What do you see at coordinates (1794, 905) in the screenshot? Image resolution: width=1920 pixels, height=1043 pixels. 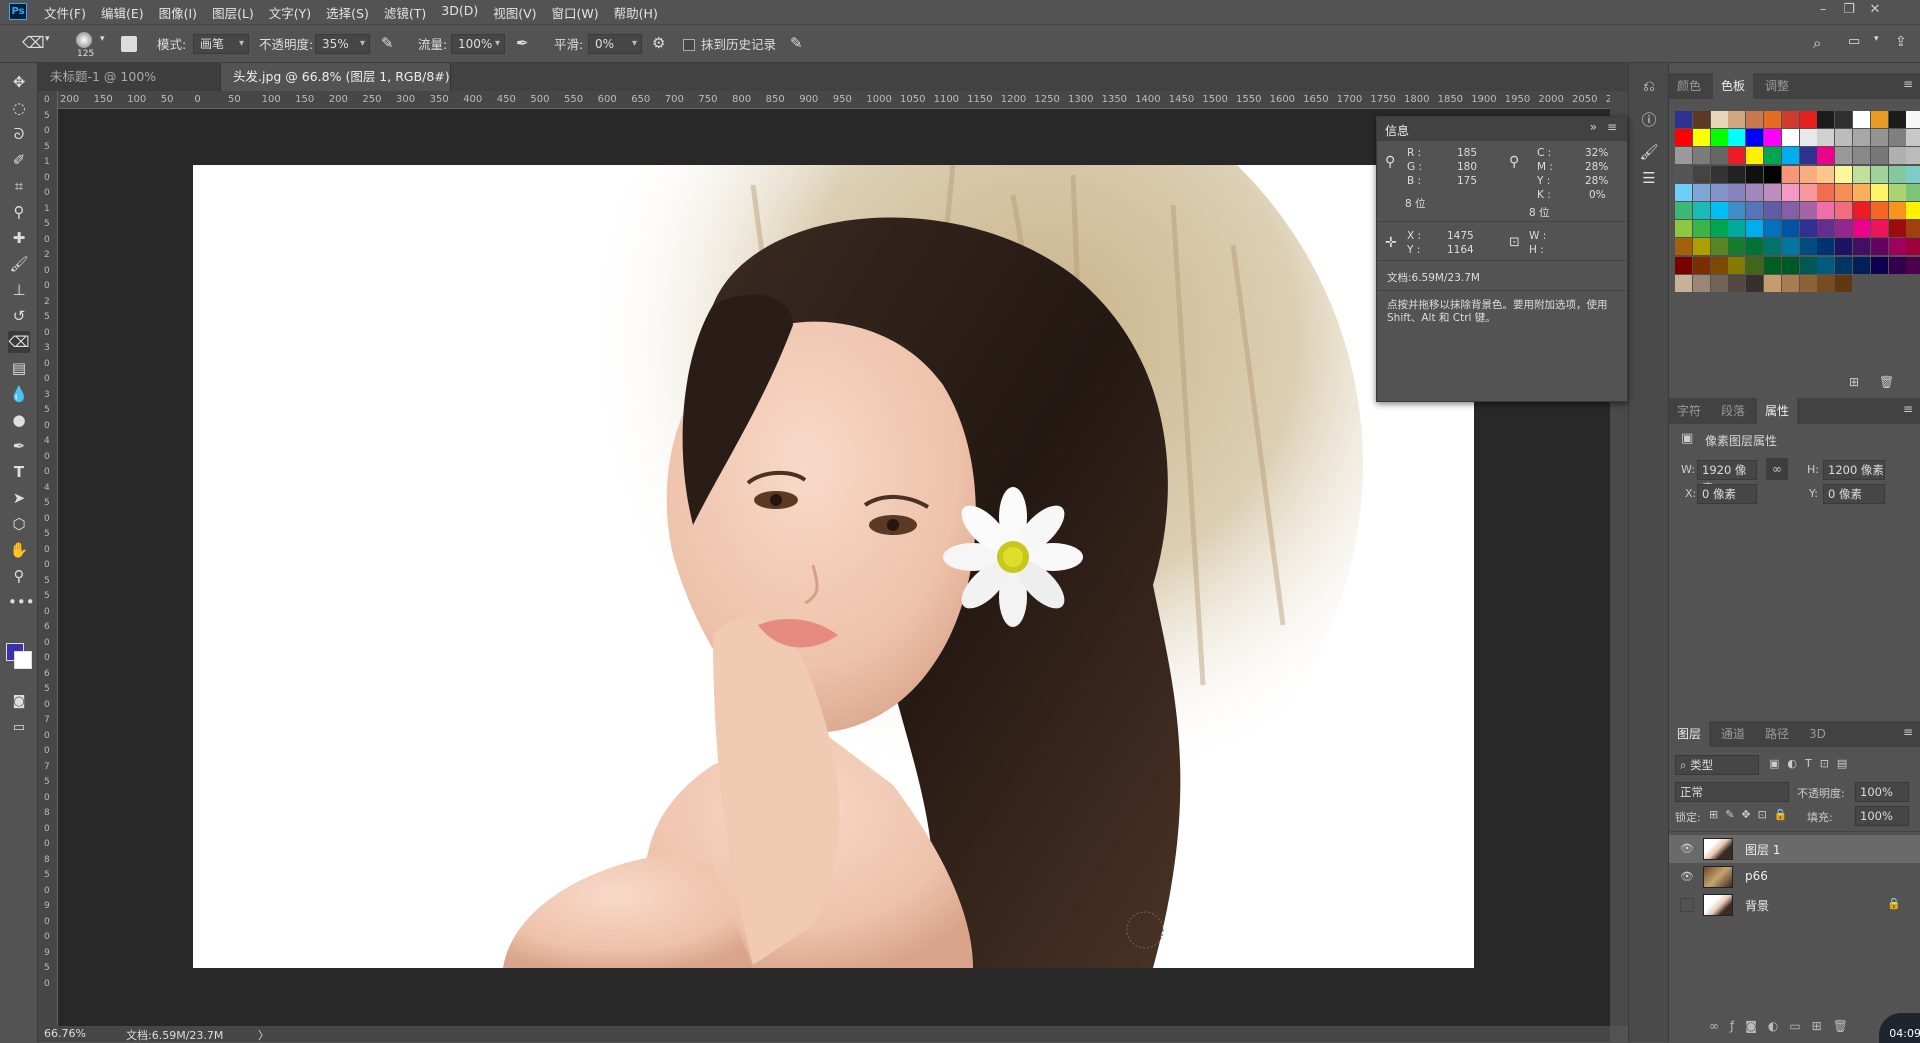 I see `layer-row-background: 背景 🔒` at bounding box center [1794, 905].